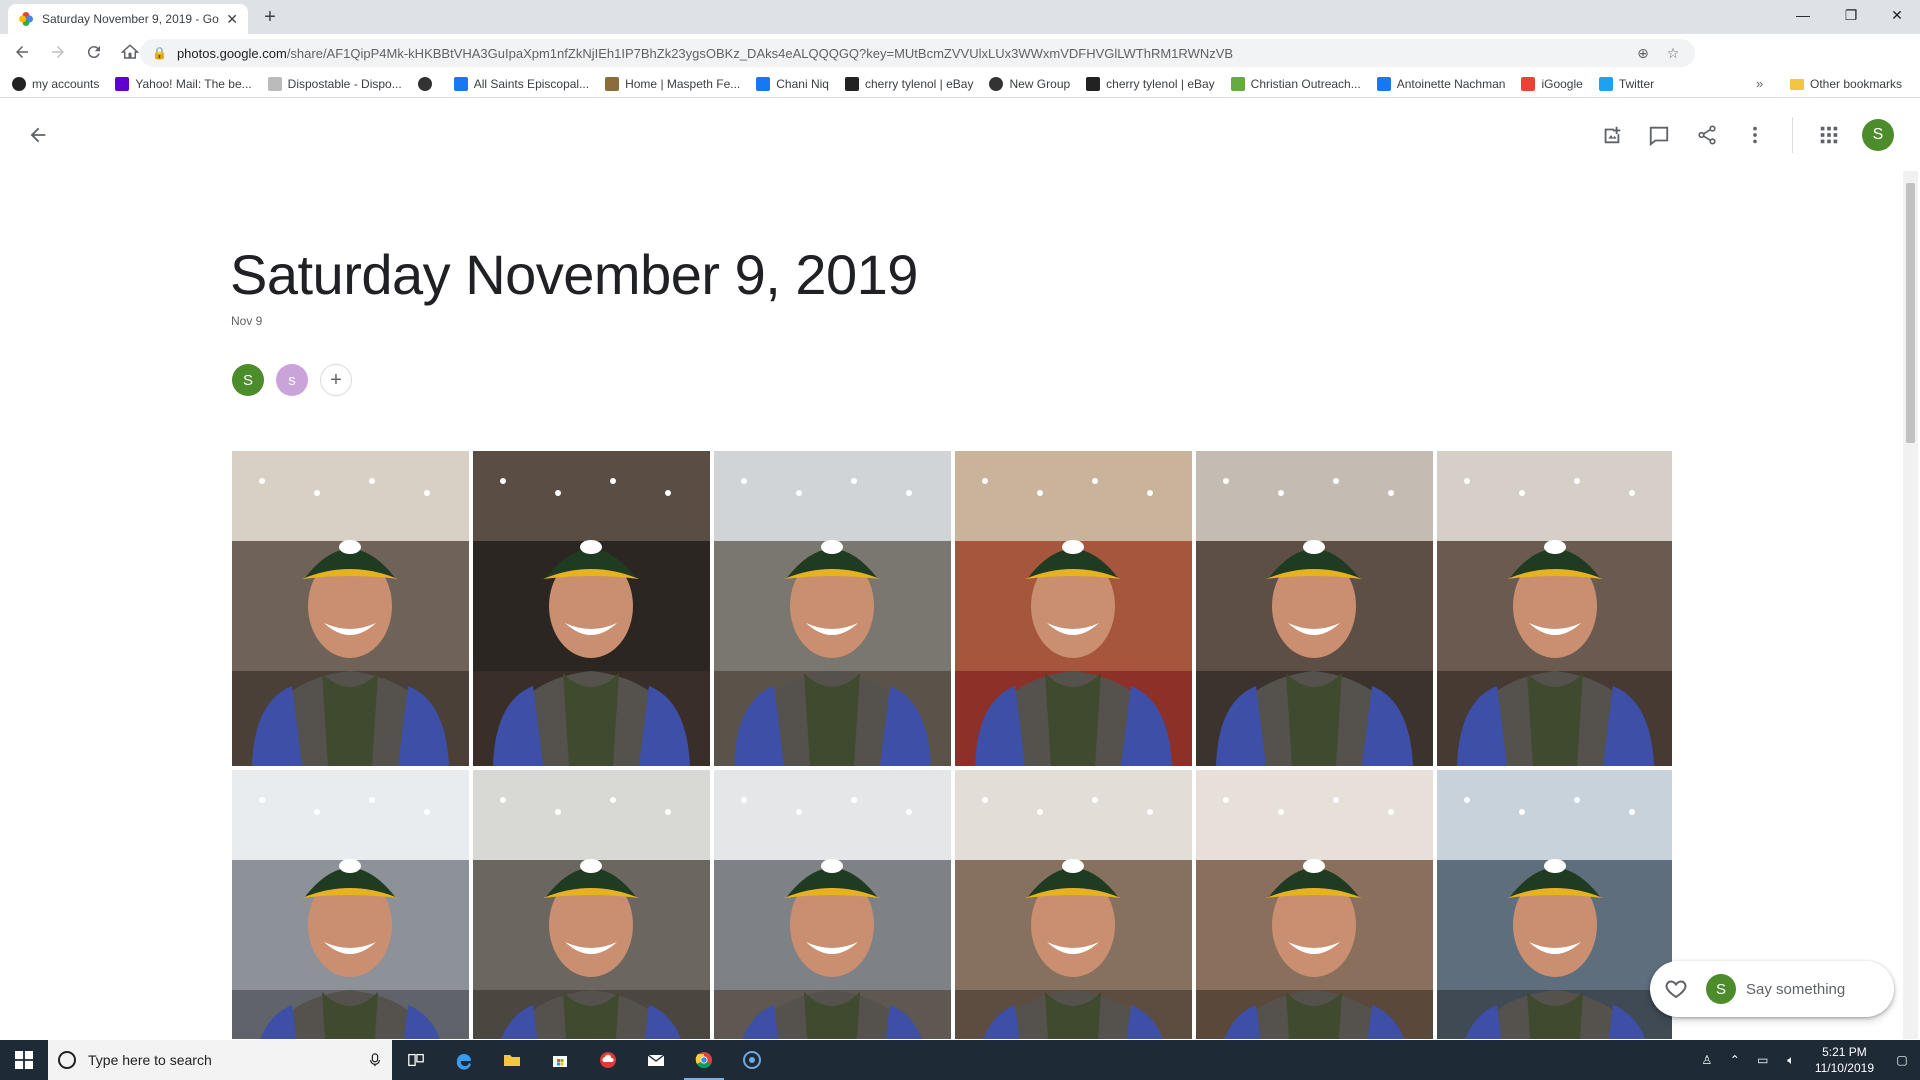  What do you see at coordinates (960, 17) in the screenshot?
I see `tab-strip: Saturday November 9, 2019 - Go ✕ + — ❐ ✕` at bounding box center [960, 17].